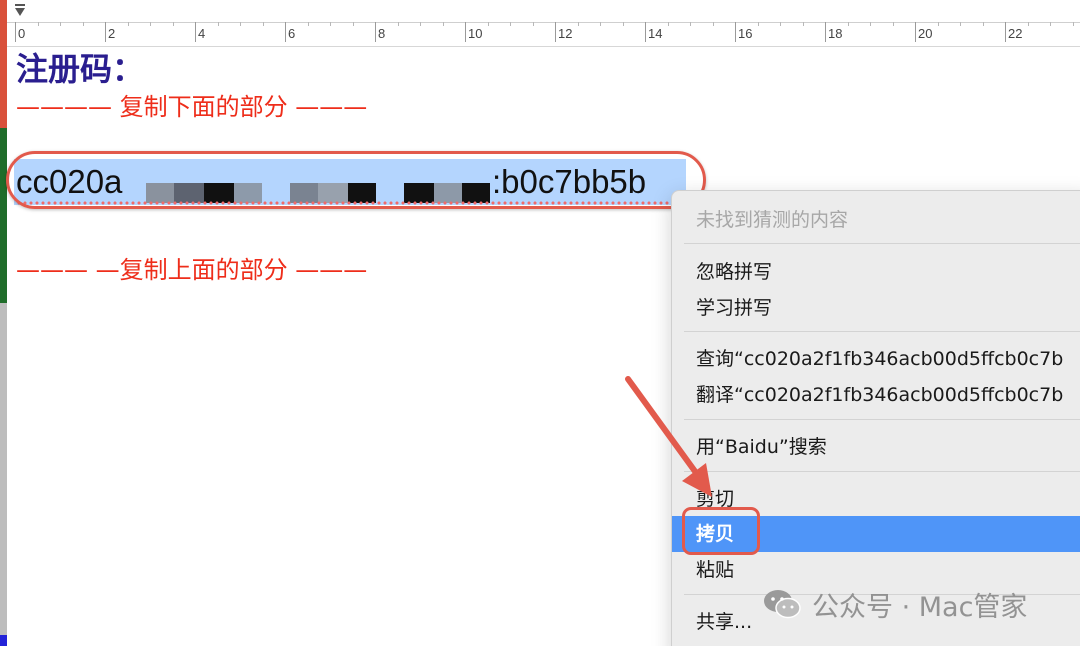 The width and height of the screenshot is (1080, 646). I want to click on ruler-label: 12, so click(565, 33).